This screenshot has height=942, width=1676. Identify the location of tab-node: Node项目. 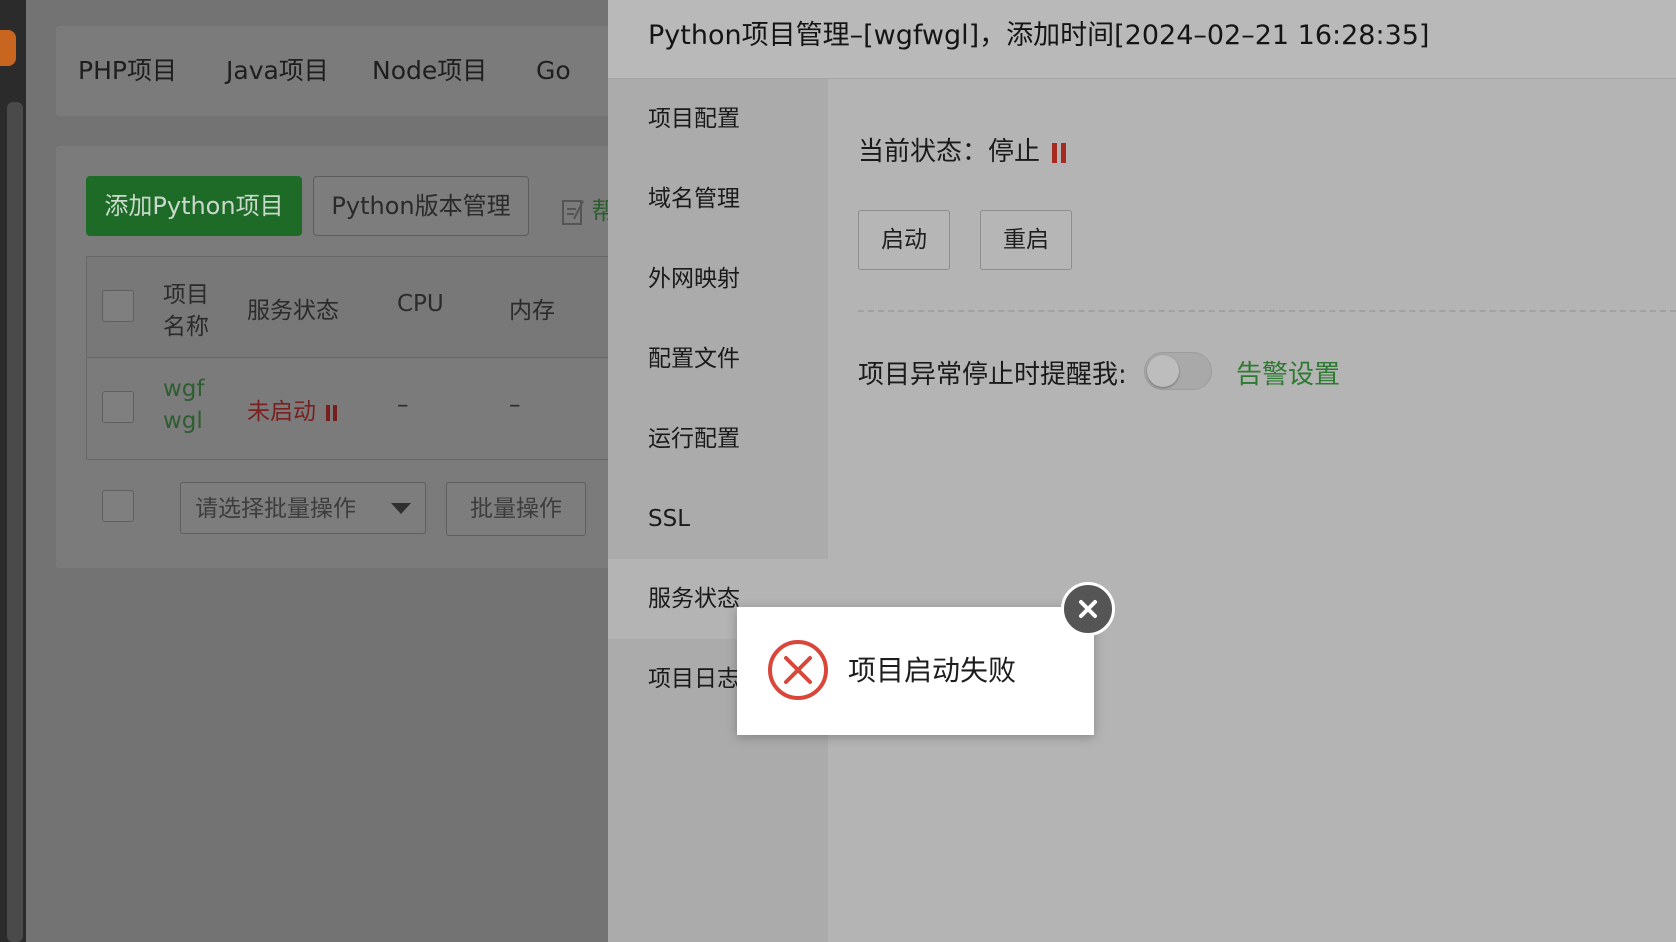
(429, 71).